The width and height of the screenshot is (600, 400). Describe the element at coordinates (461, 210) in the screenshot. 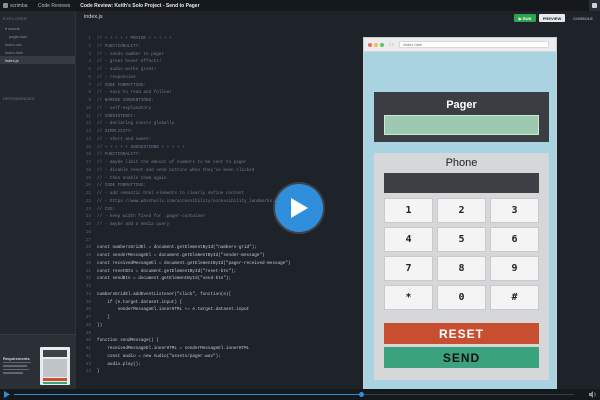

I see `key-2: 2` at that location.